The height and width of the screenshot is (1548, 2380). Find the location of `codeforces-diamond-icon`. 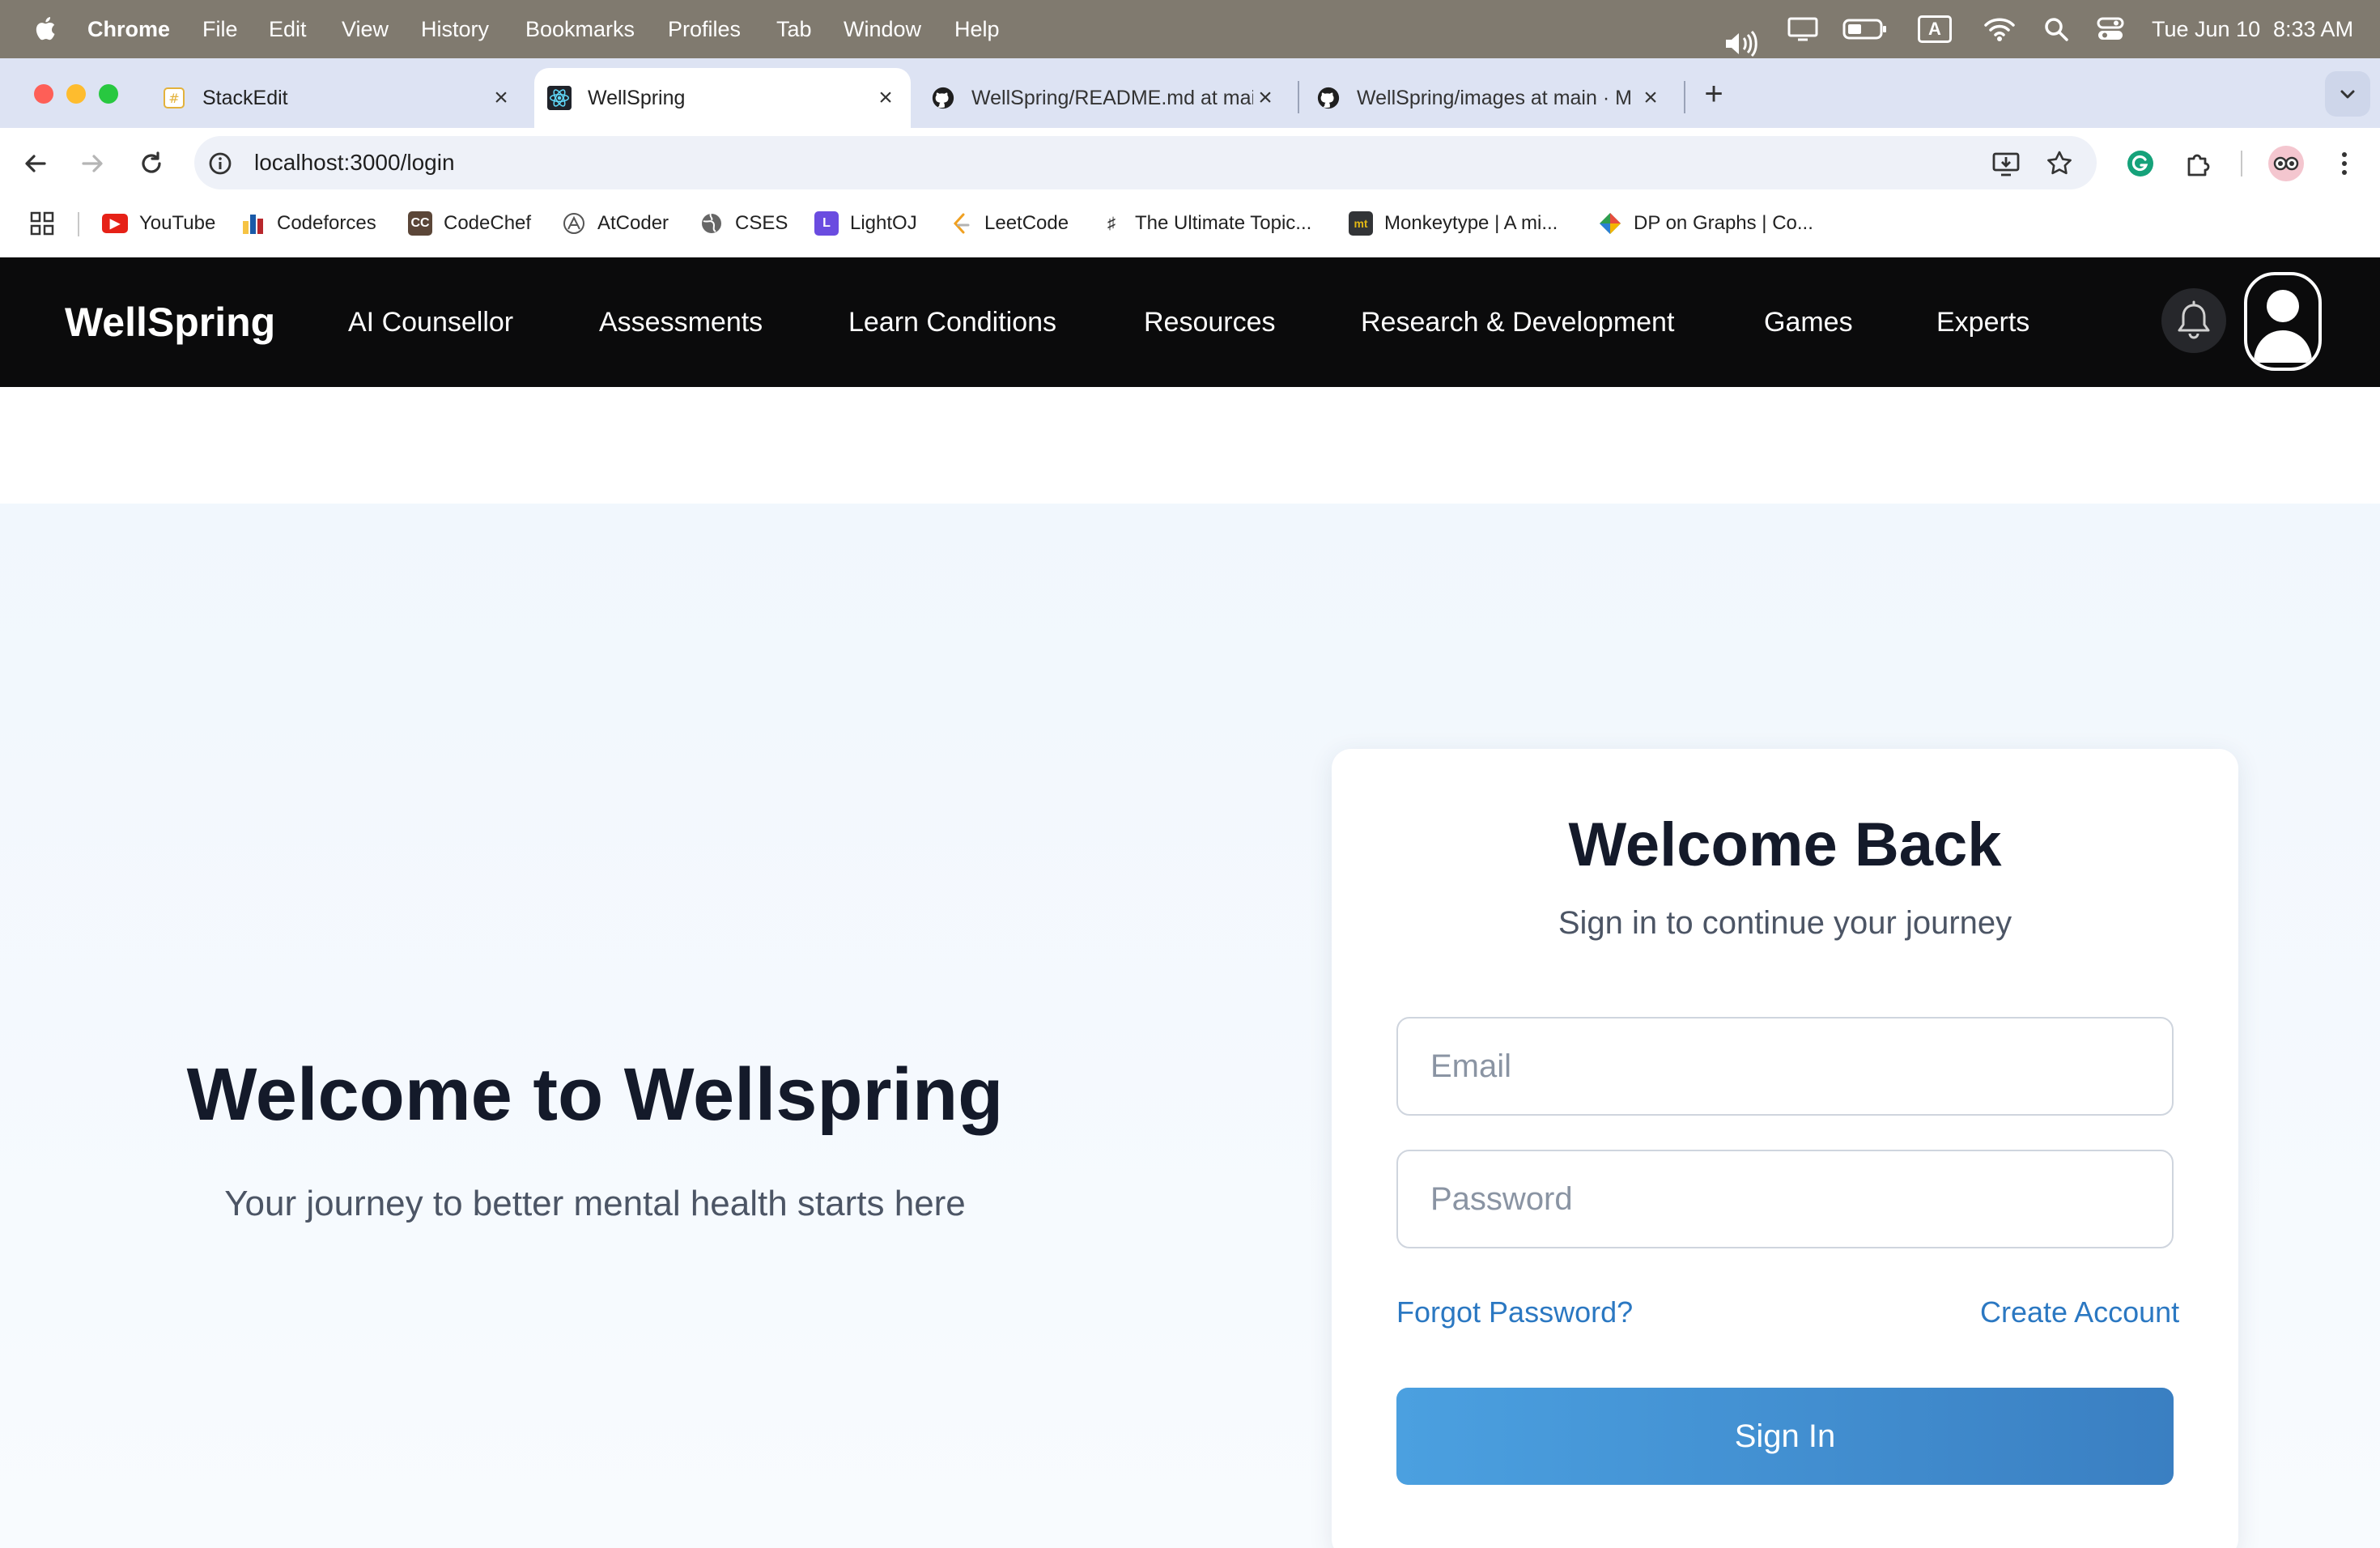

codeforces-diamond-icon is located at coordinates (1610, 223).